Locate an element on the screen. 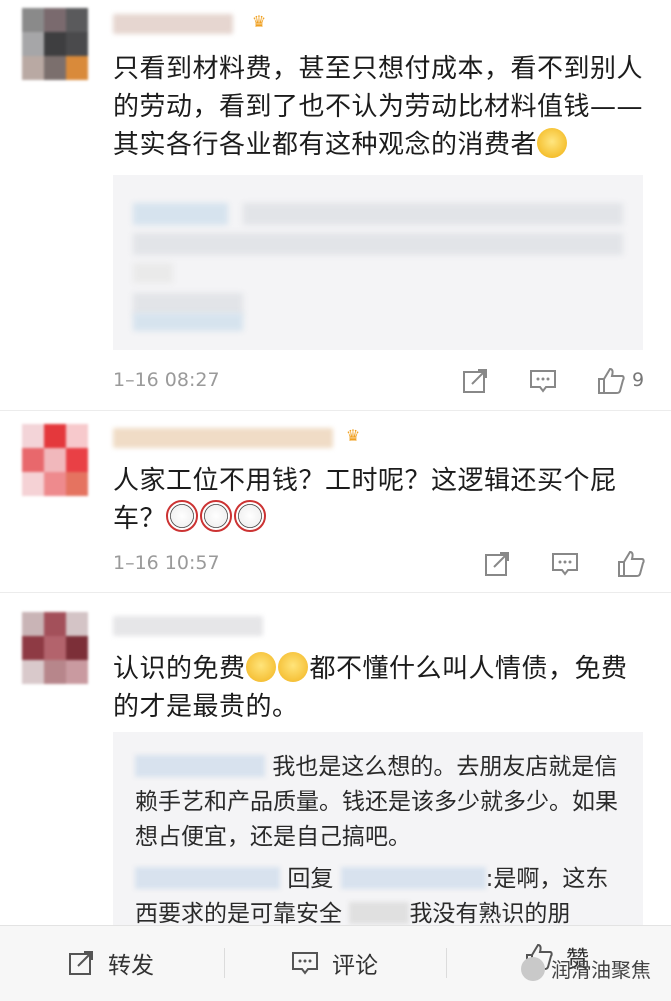 The height and width of the screenshot is (1001, 671). repost-button: 转发 is located at coordinates (110, 963).